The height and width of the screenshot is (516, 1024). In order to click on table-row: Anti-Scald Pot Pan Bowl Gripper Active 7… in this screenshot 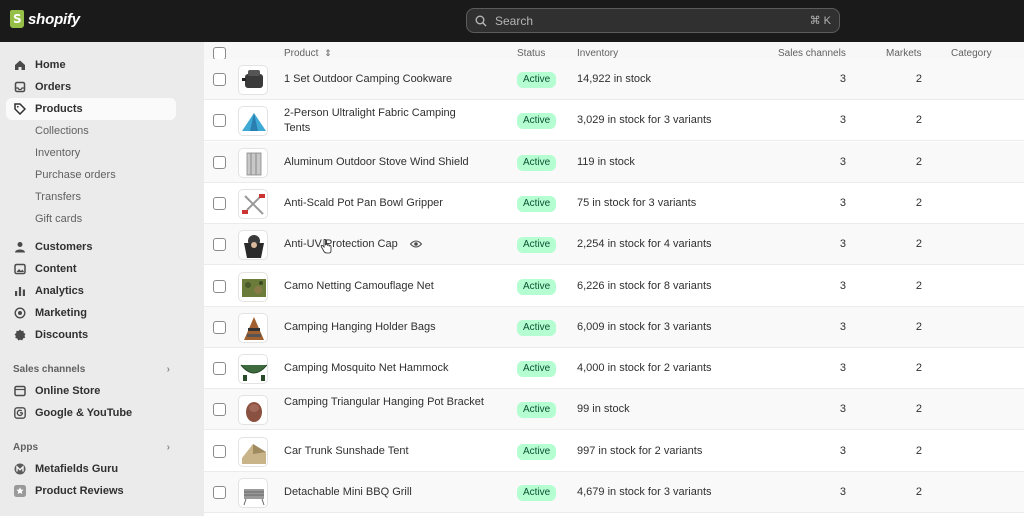, I will do `click(614, 203)`.